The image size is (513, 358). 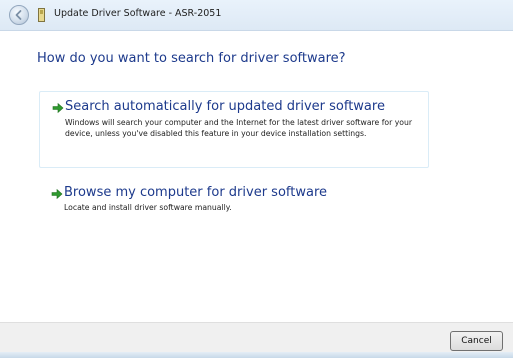 I want to click on back-button, so click(x=19, y=15).